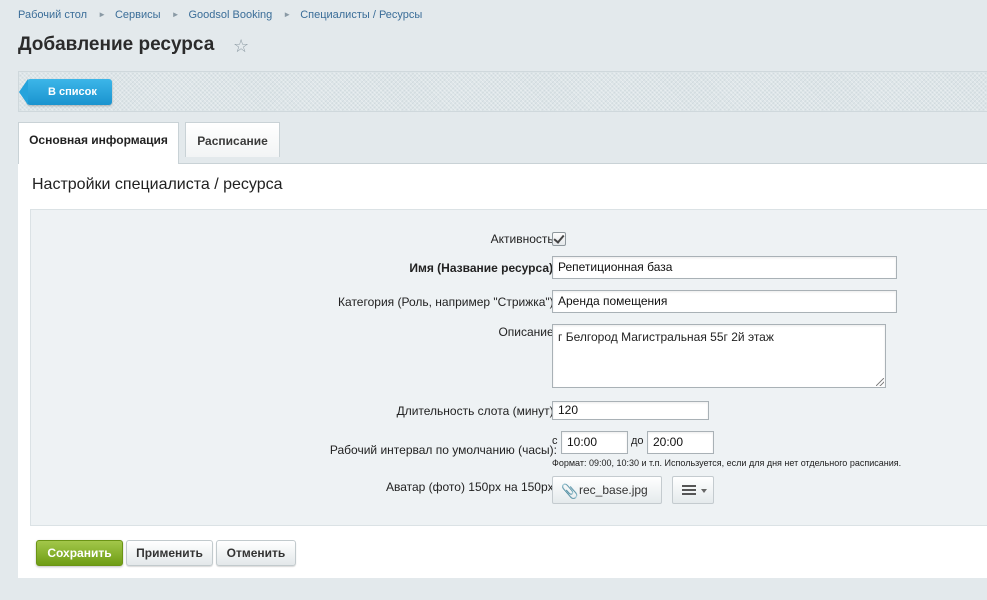 The image size is (987, 600). What do you see at coordinates (483, 268) in the screenshot?
I see `name-label: Имя (Название ресурса):` at bounding box center [483, 268].